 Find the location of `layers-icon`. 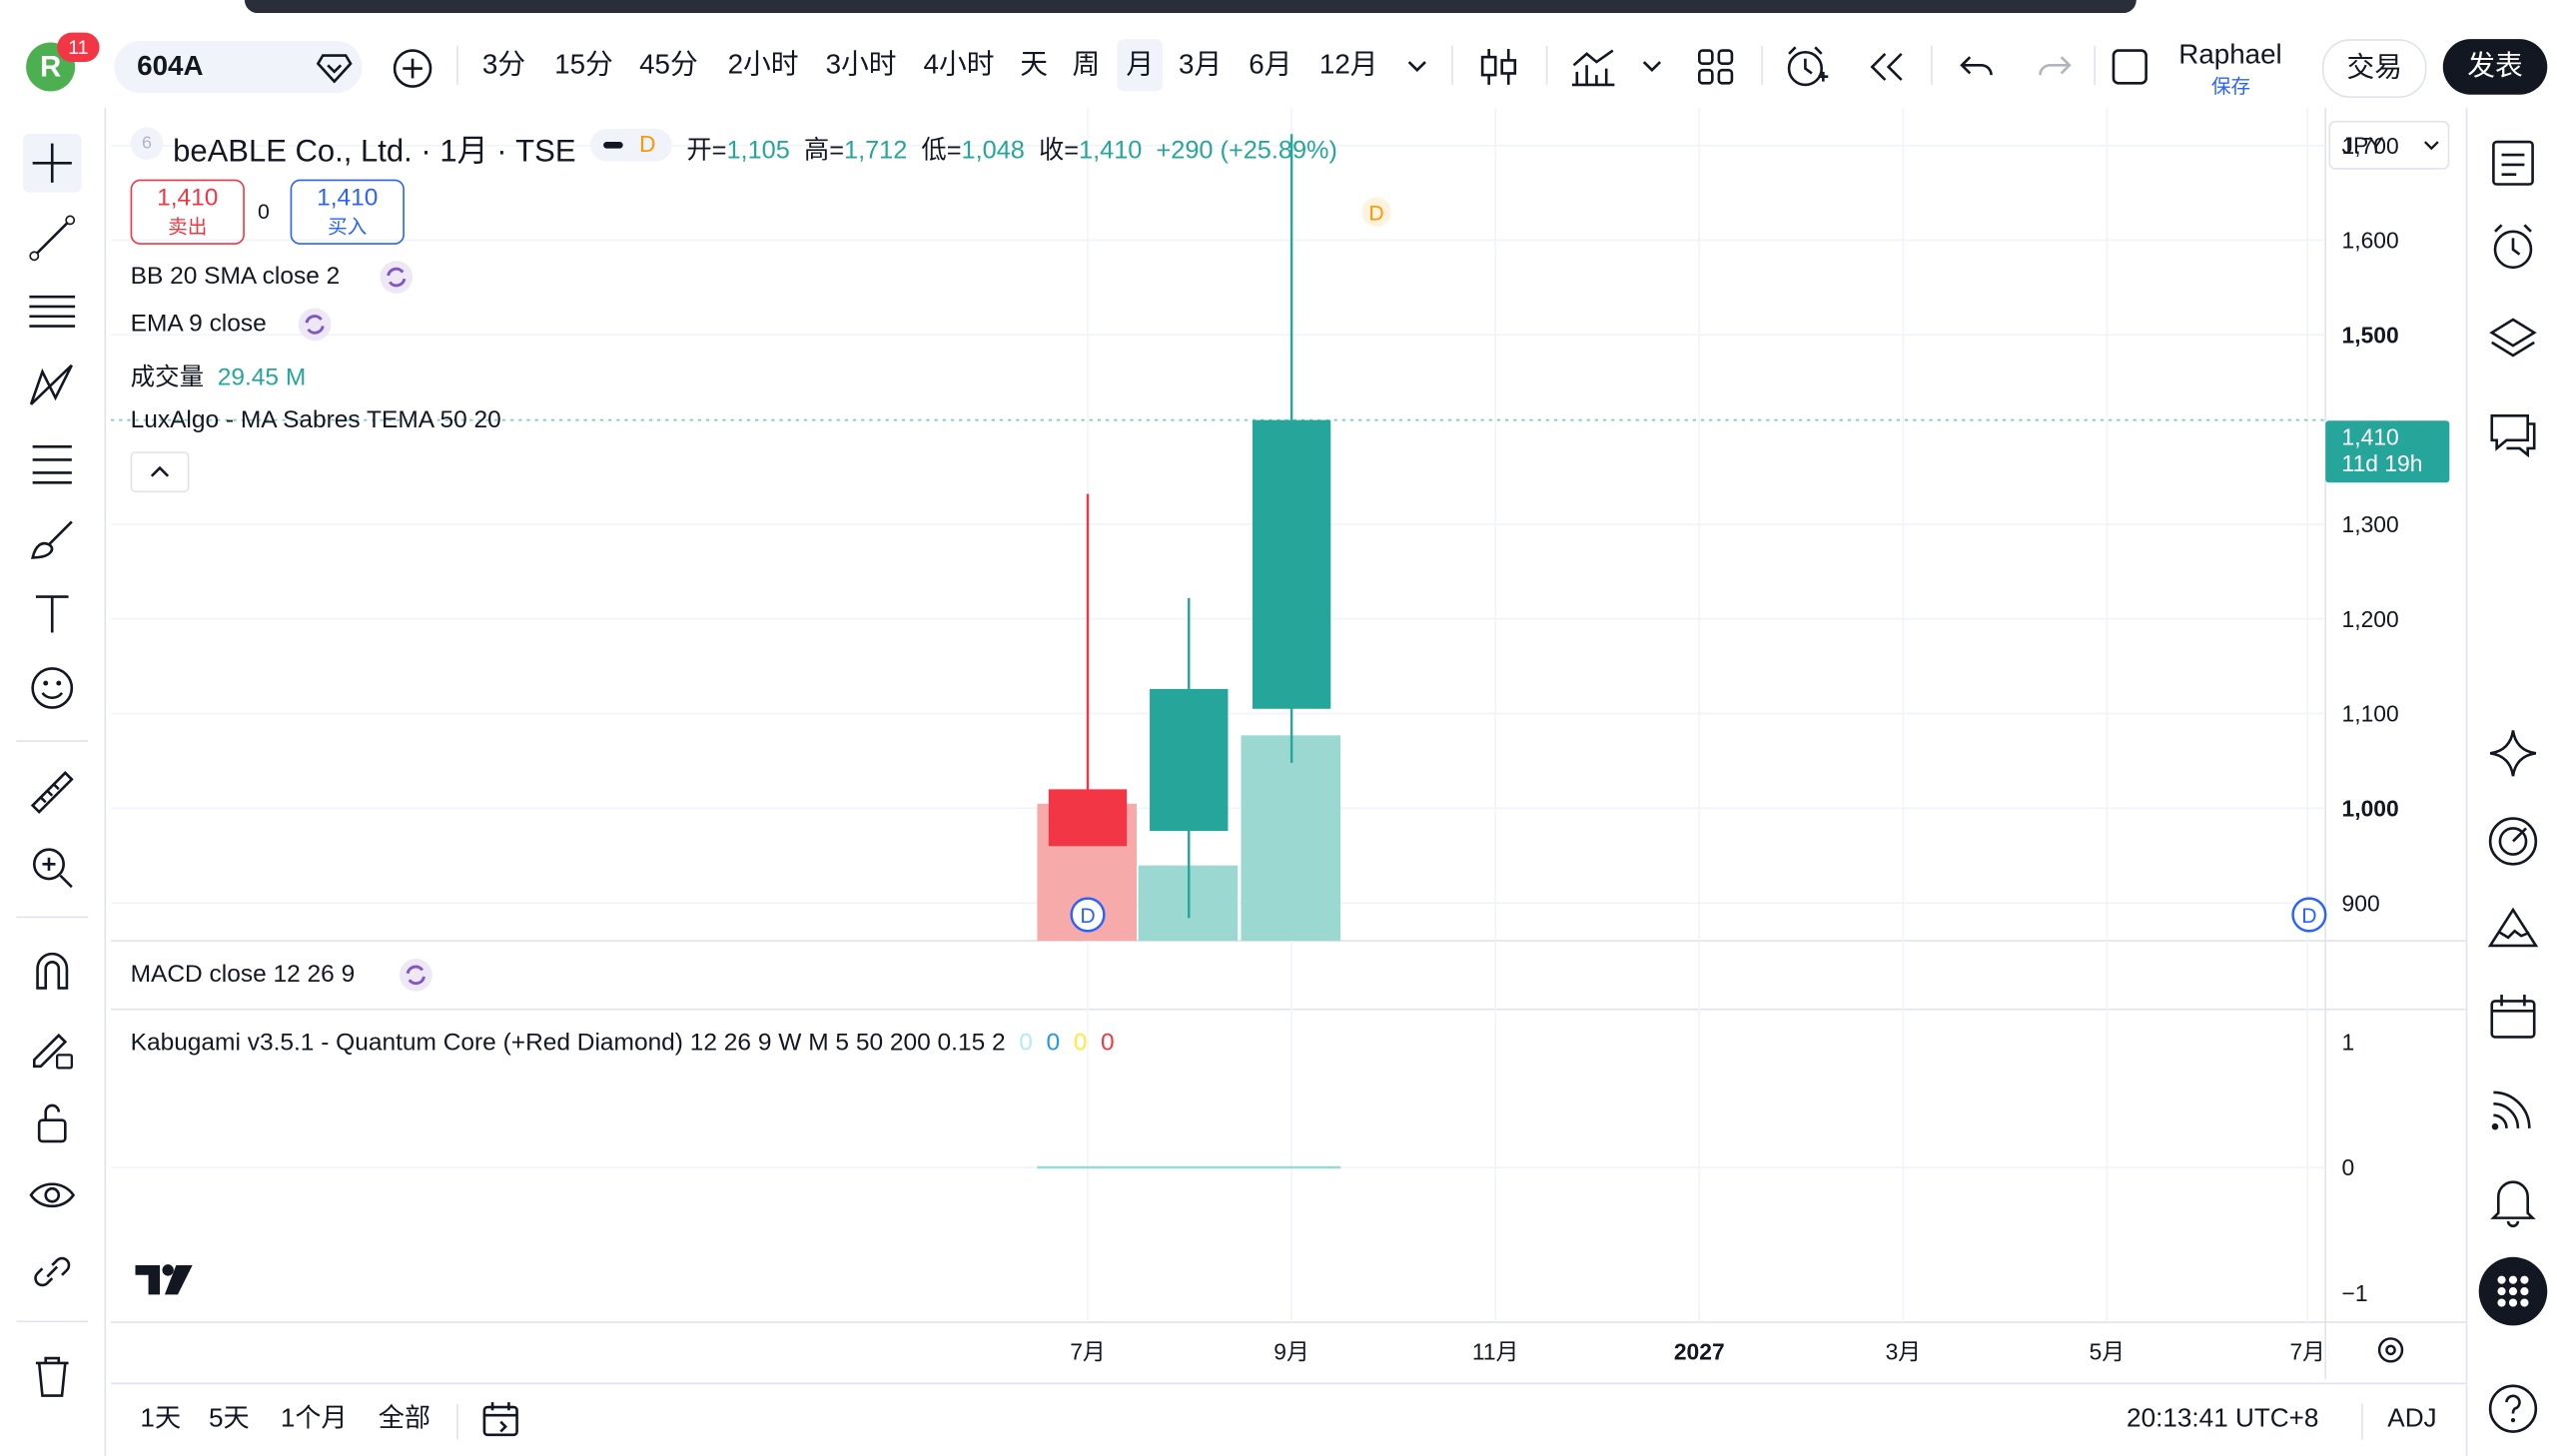

layers-icon is located at coordinates (2513, 339).